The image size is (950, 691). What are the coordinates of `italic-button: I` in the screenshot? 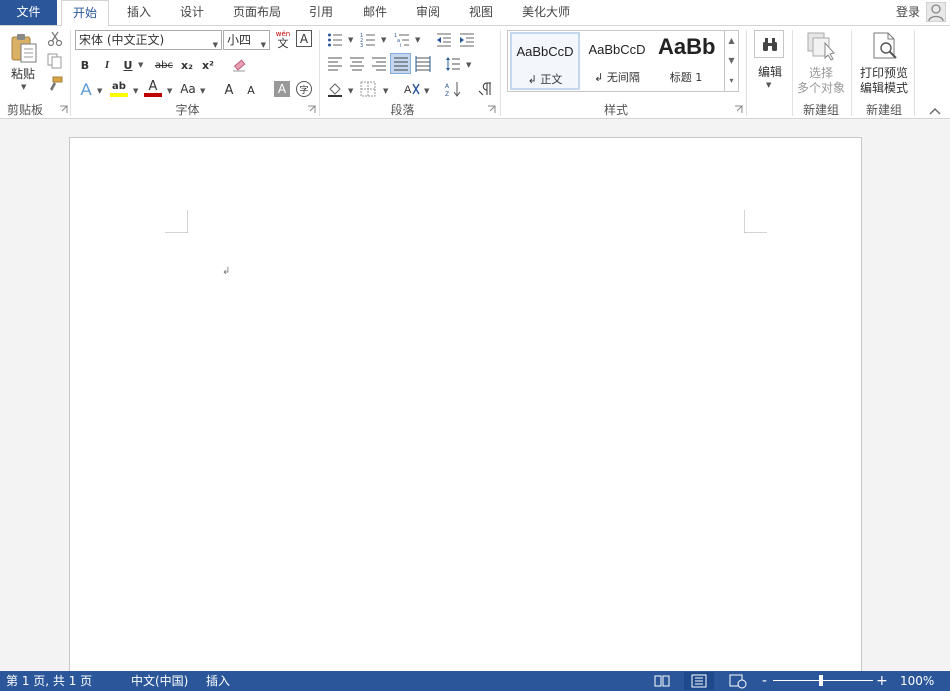 It's located at (107, 65).